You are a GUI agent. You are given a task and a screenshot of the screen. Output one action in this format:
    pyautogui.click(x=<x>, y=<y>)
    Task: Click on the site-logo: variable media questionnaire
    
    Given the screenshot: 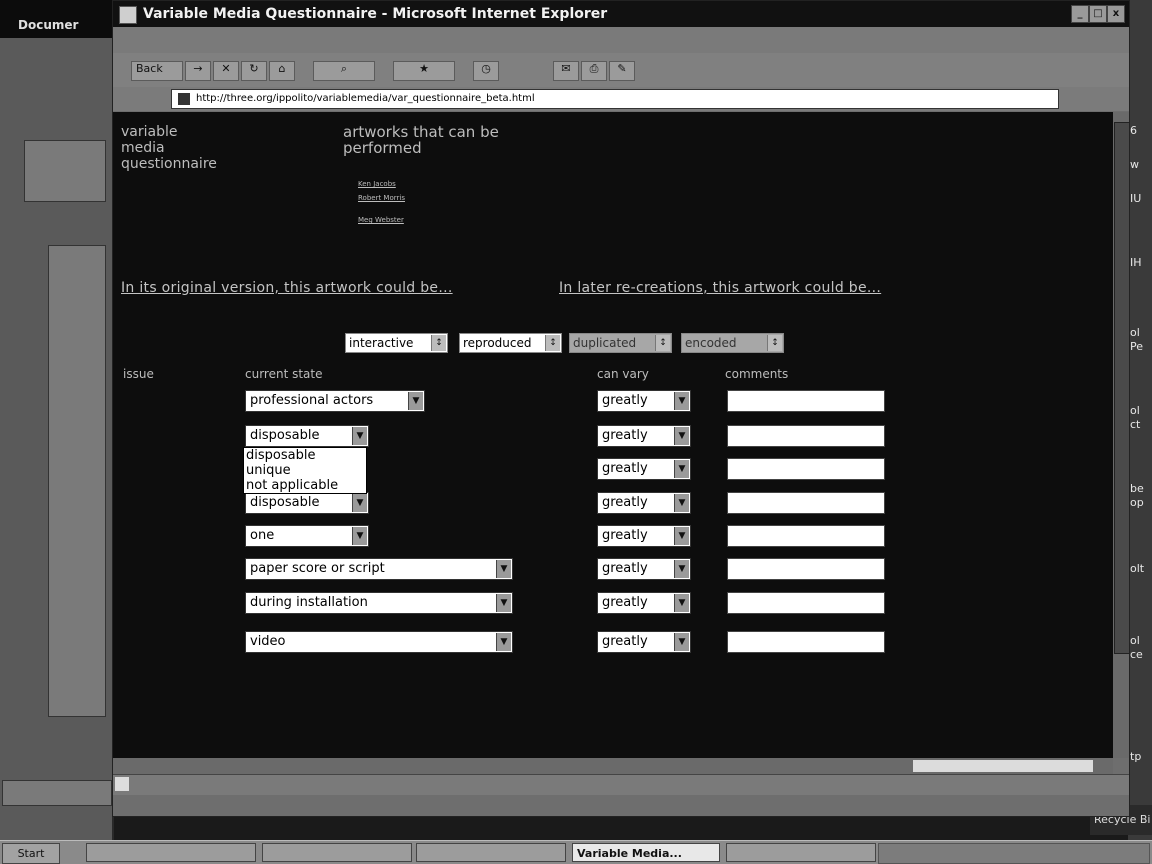 What is the action you would take?
    pyautogui.click(x=169, y=148)
    